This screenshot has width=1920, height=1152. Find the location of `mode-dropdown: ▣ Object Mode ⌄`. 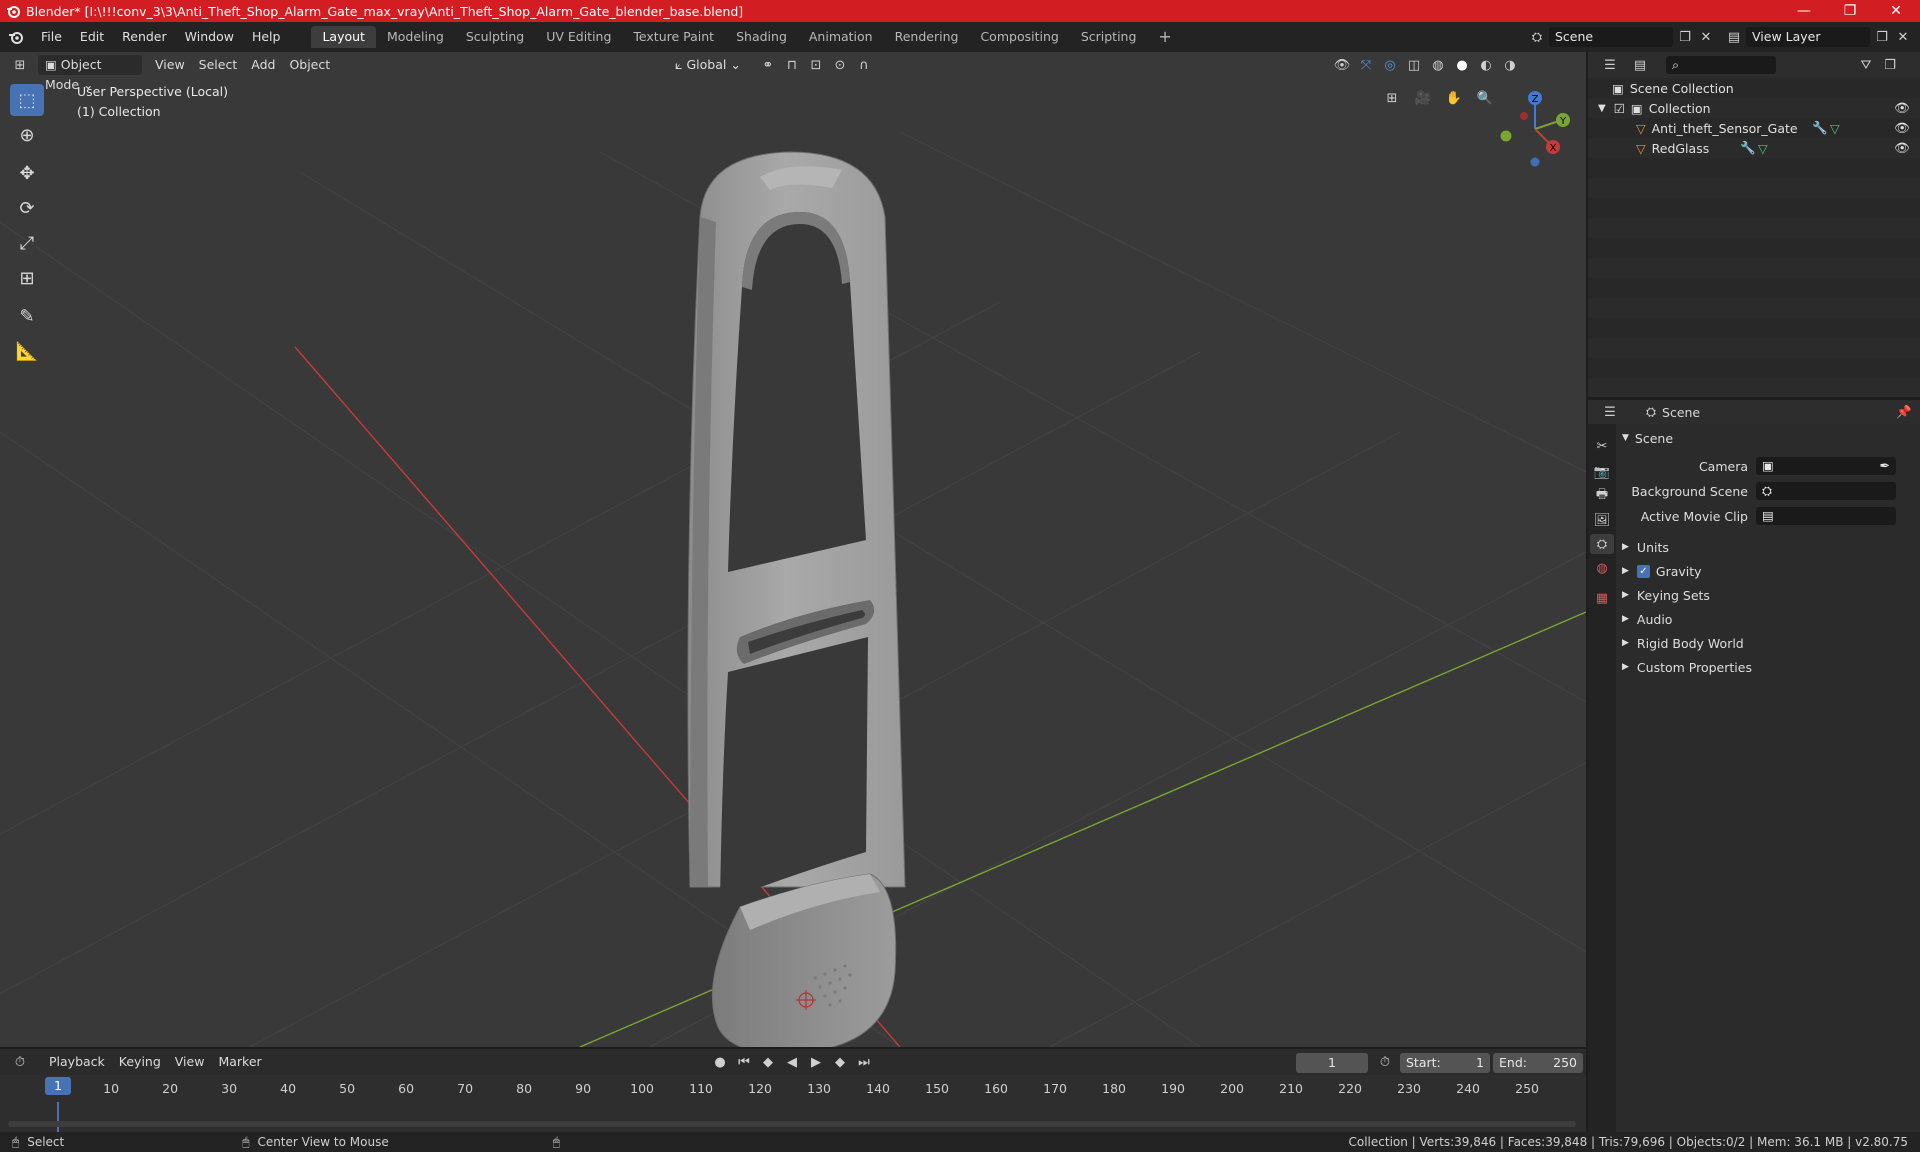

mode-dropdown: ▣ Object Mode ⌄ is located at coordinates (90, 73).